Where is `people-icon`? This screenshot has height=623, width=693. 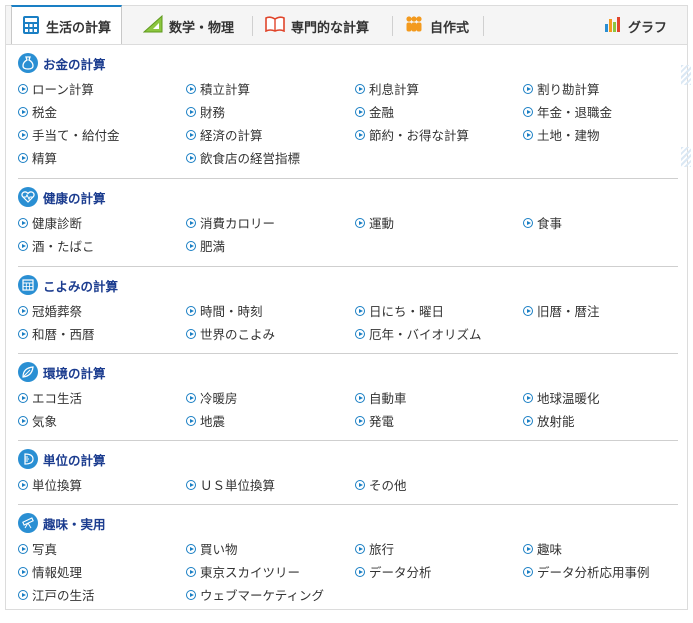
people-icon is located at coordinates (414, 26).